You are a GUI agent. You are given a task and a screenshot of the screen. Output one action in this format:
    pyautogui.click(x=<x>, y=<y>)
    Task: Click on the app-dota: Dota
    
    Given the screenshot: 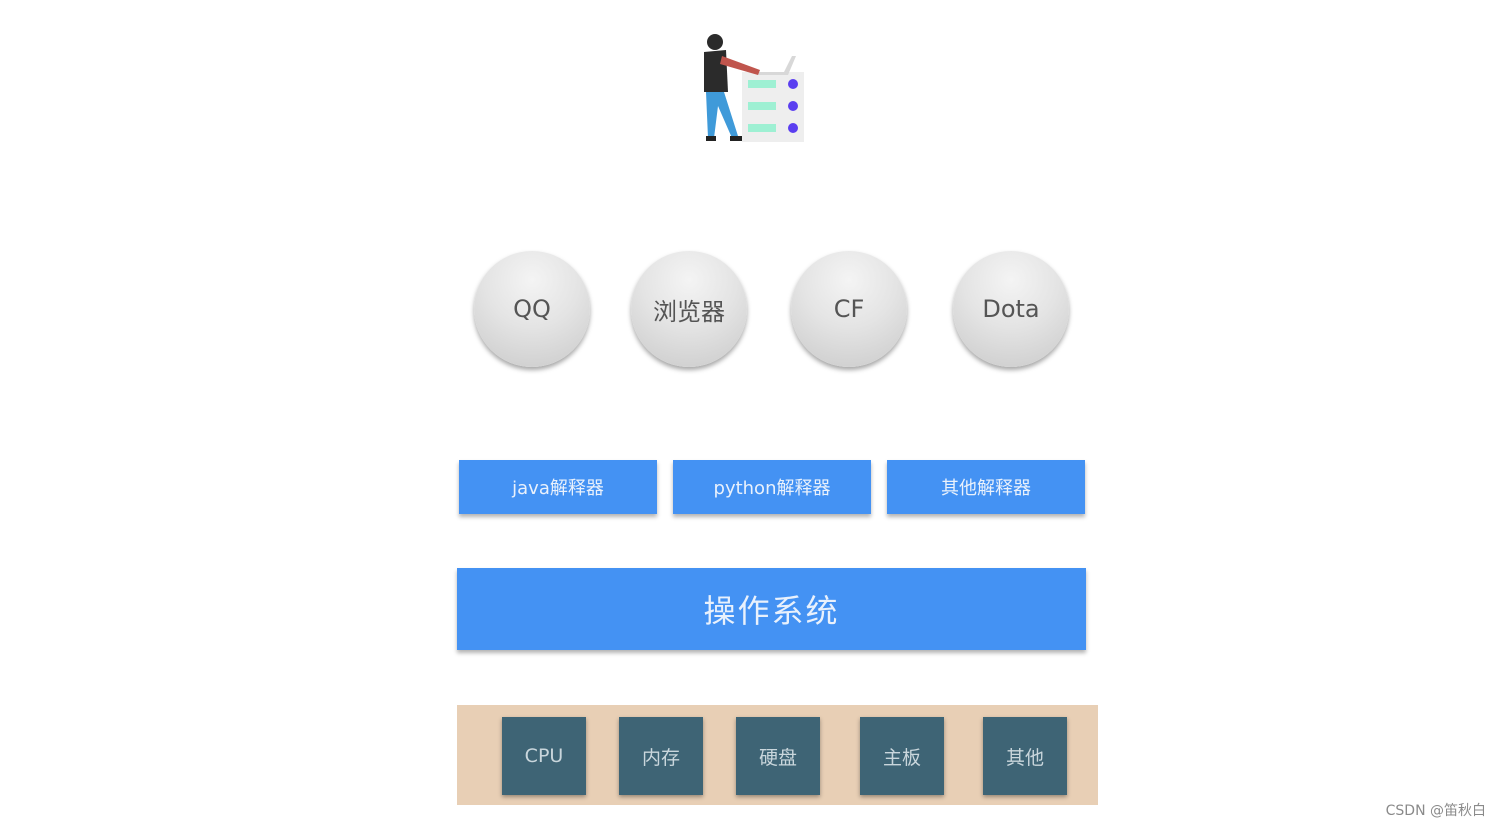 What is the action you would take?
    pyautogui.click(x=1011, y=309)
    